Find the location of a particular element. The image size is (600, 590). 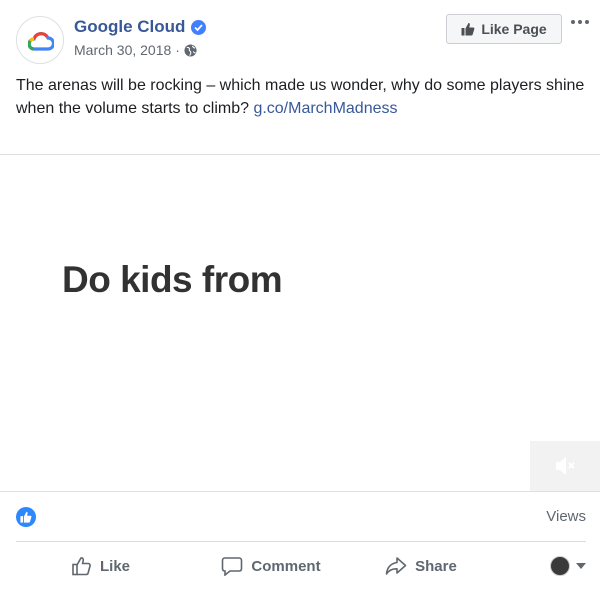

more-options-icon is located at coordinates (580, 22).